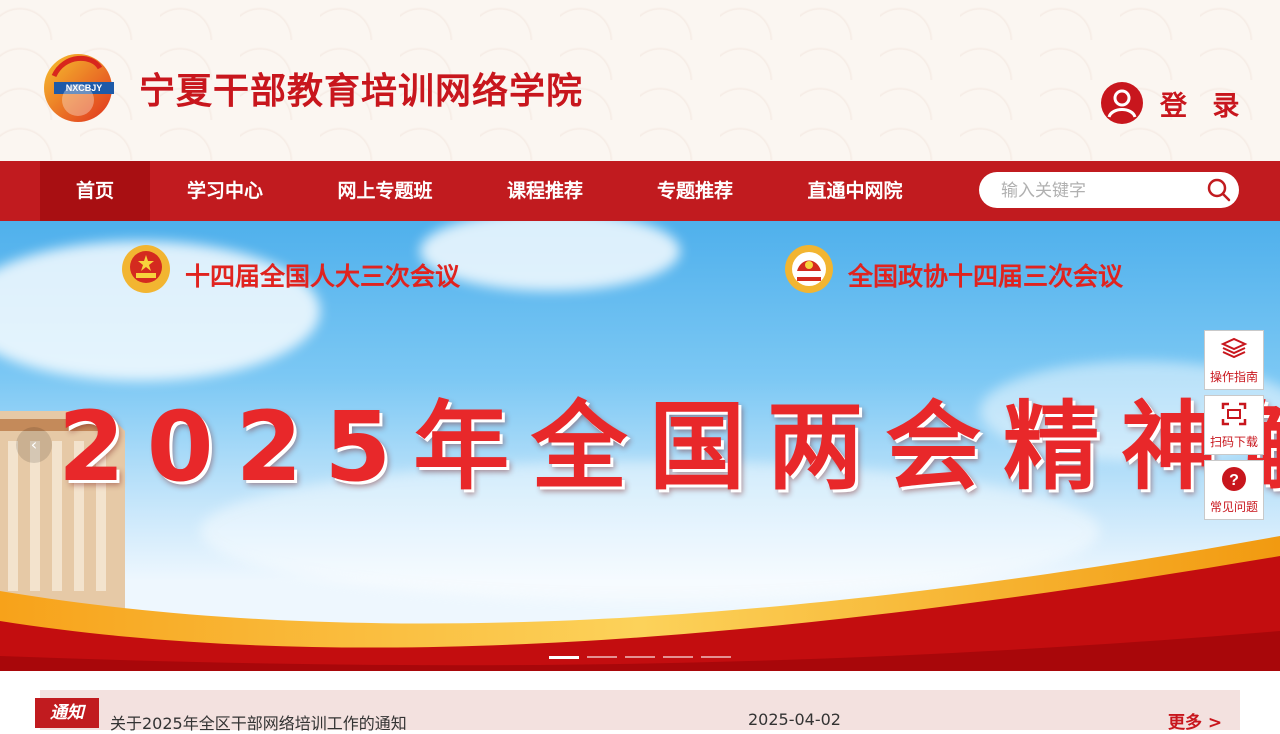  I want to click on nav-item-course-recommend: 课程推荐, so click(545, 191).